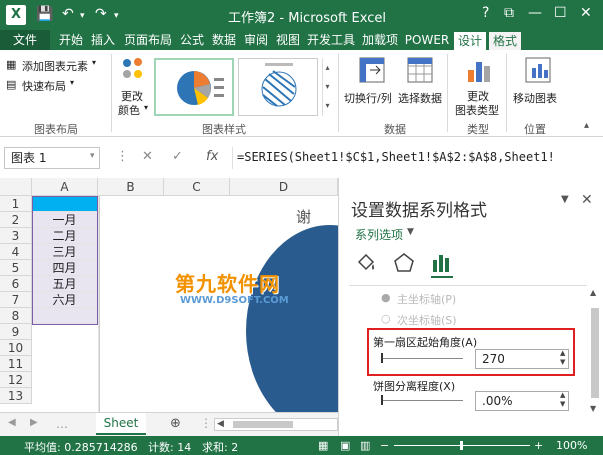  Describe the element at coordinates (565, 199) in the screenshot. I see `pane-options-icon: ▼` at that location.